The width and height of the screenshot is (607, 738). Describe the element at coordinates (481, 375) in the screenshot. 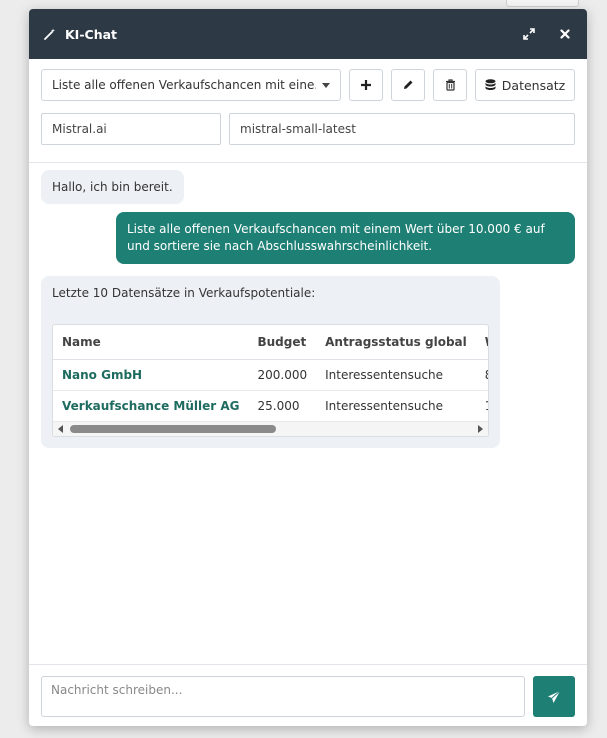

I see `table-cell: 80` at that location.